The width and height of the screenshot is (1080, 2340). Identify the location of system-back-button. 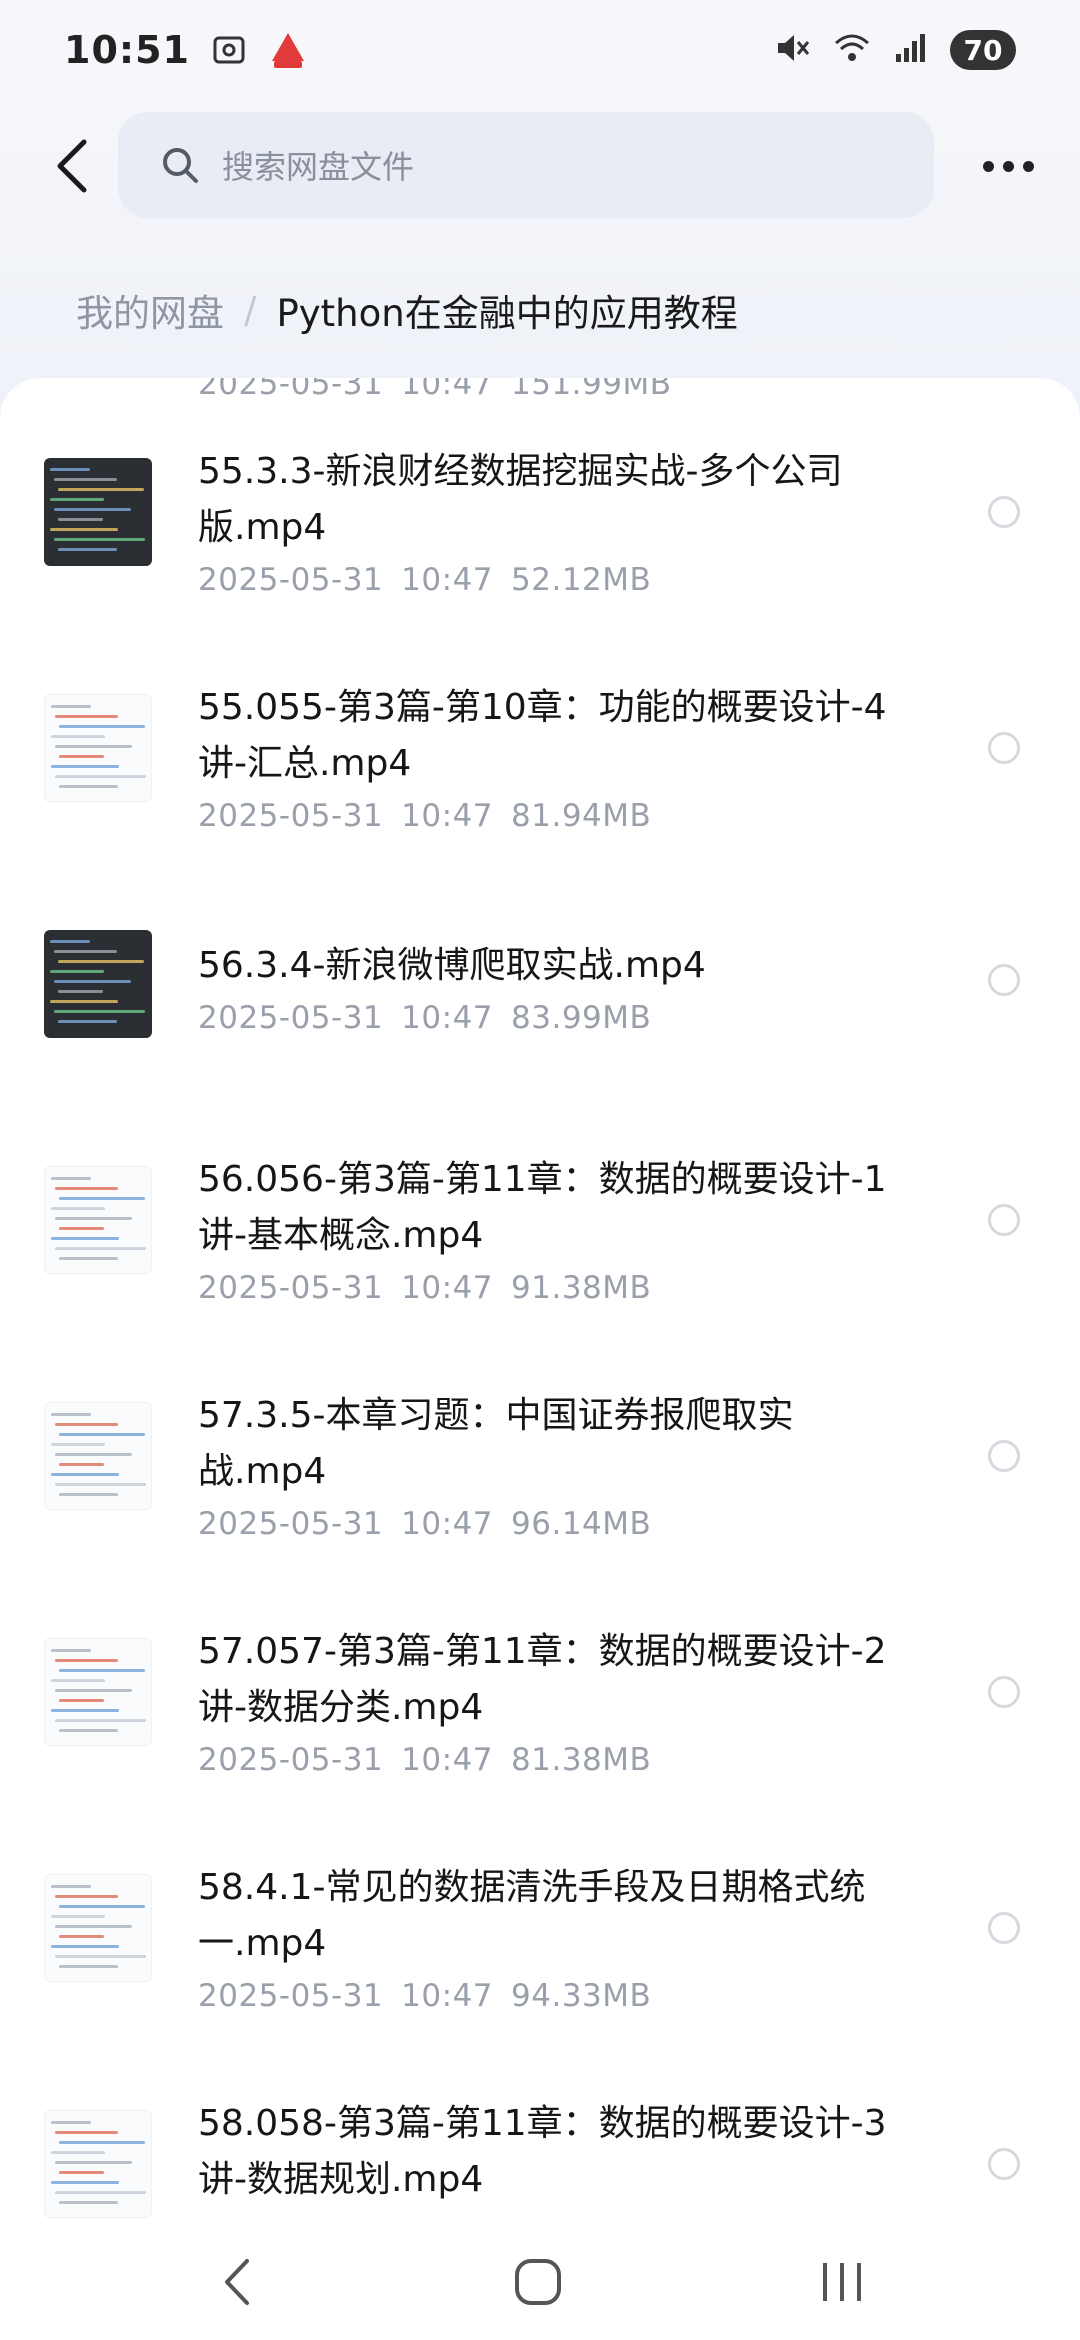
(236, 2282).